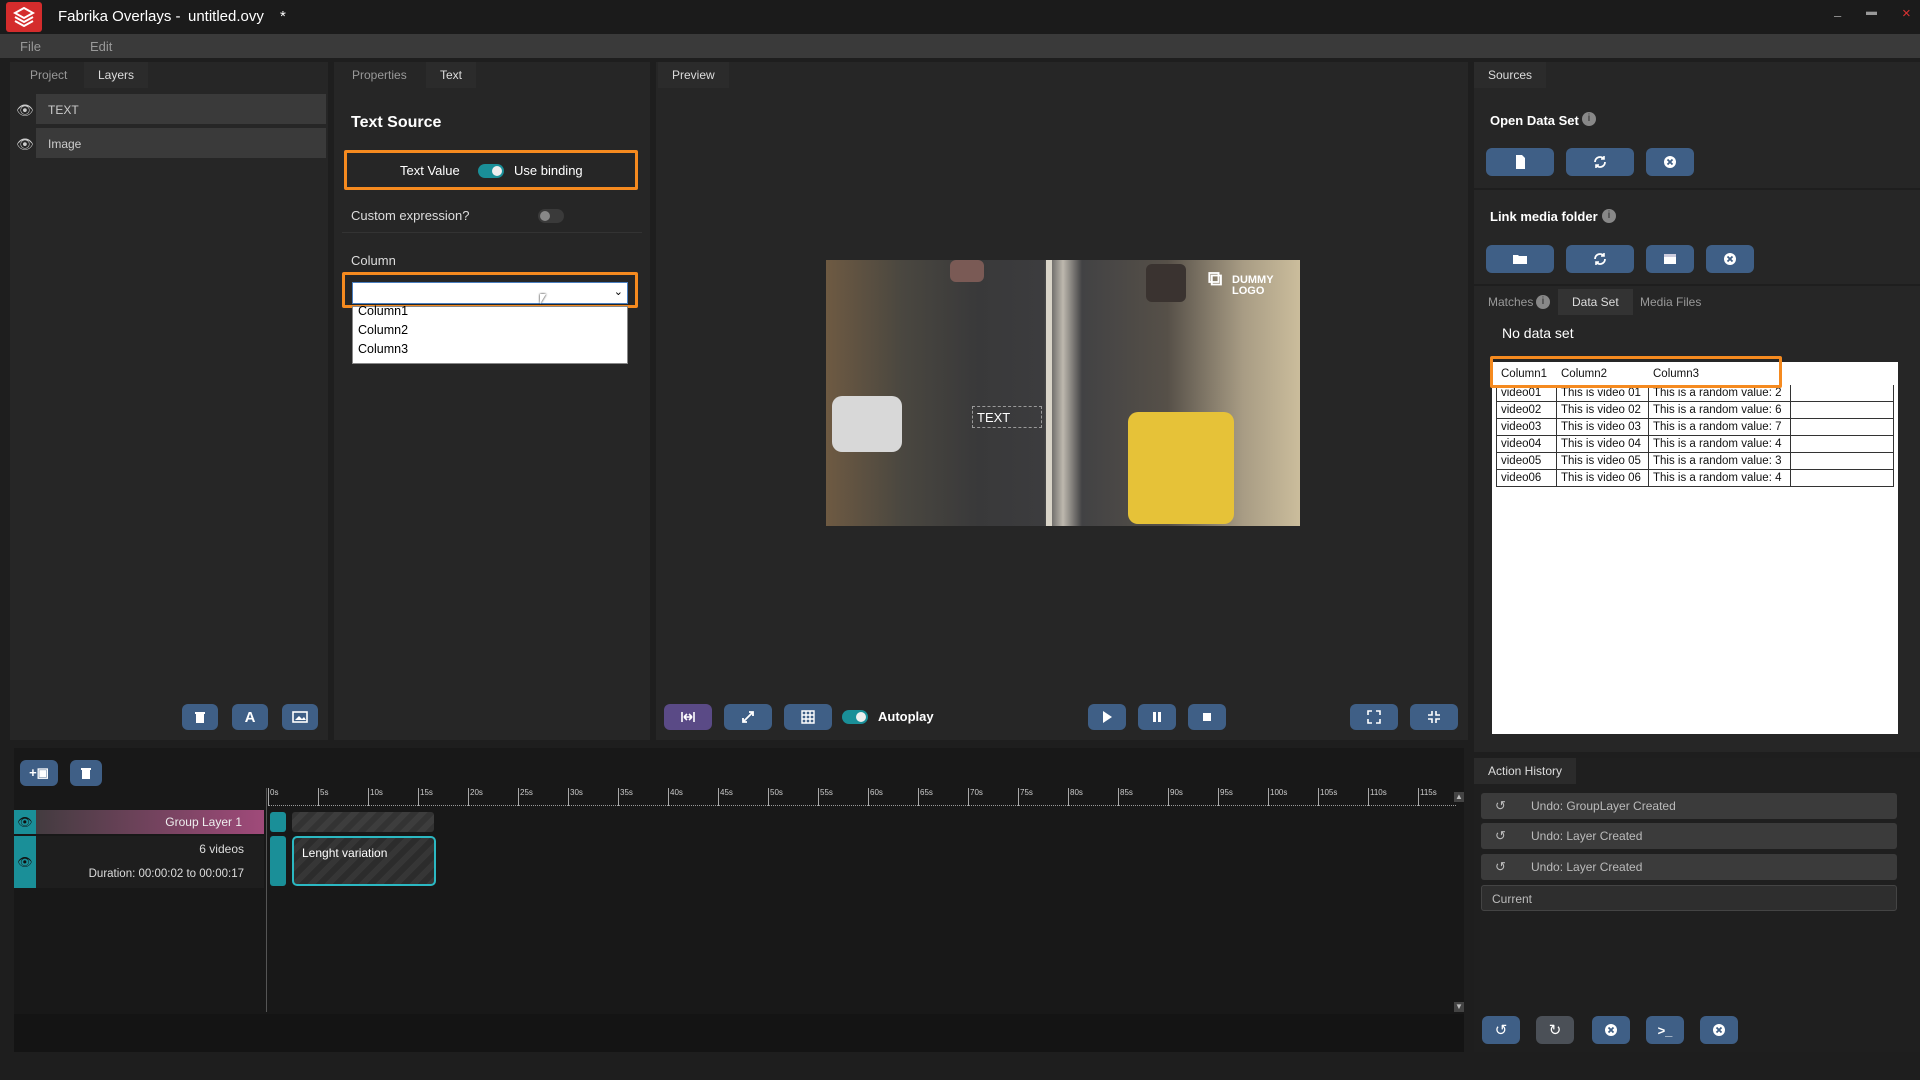 The image size is (1920, 1080). I want to click on scroll-up-icon: ▲, so click(1459, 797).